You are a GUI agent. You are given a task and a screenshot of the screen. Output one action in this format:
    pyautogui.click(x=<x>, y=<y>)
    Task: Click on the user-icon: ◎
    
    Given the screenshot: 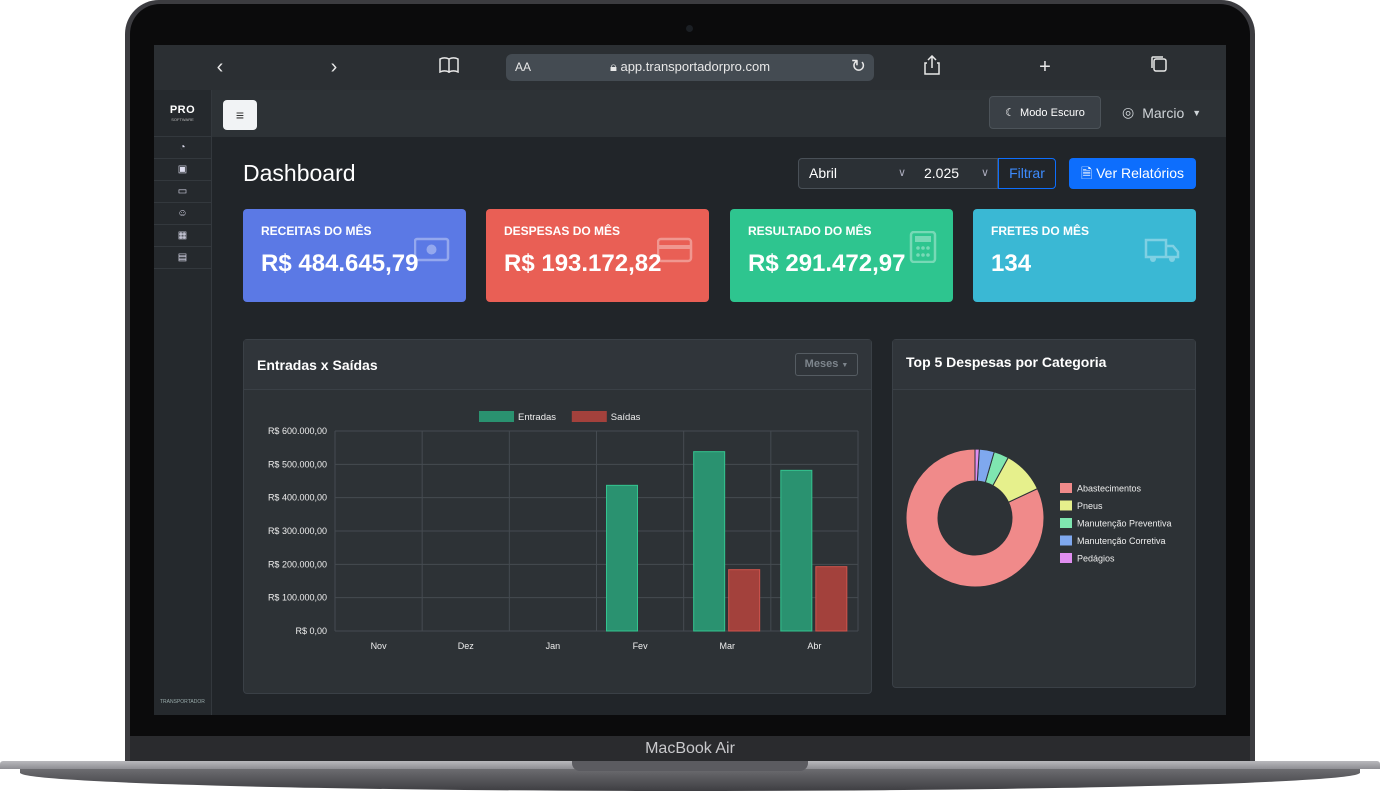 What is the action you would take?
    pyautogui.click(x=1128, y=112)
    